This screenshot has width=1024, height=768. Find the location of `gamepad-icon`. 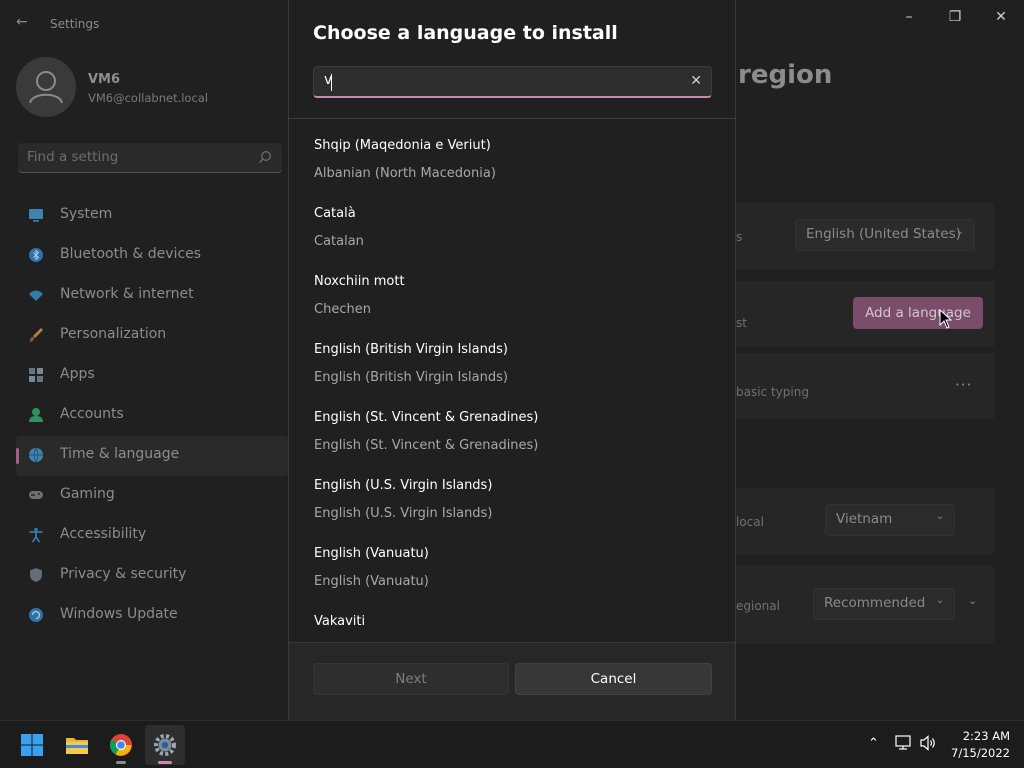

gamepad-icon is located at coordinates (36, 495).